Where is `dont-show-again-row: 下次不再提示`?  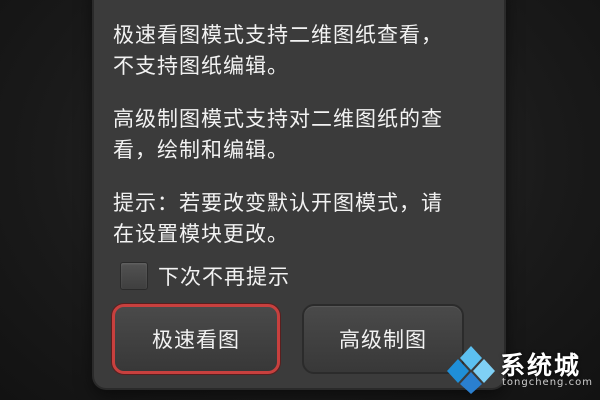
dont-show-again-row: 下次不再提示 is located at coordinates (205, 276).